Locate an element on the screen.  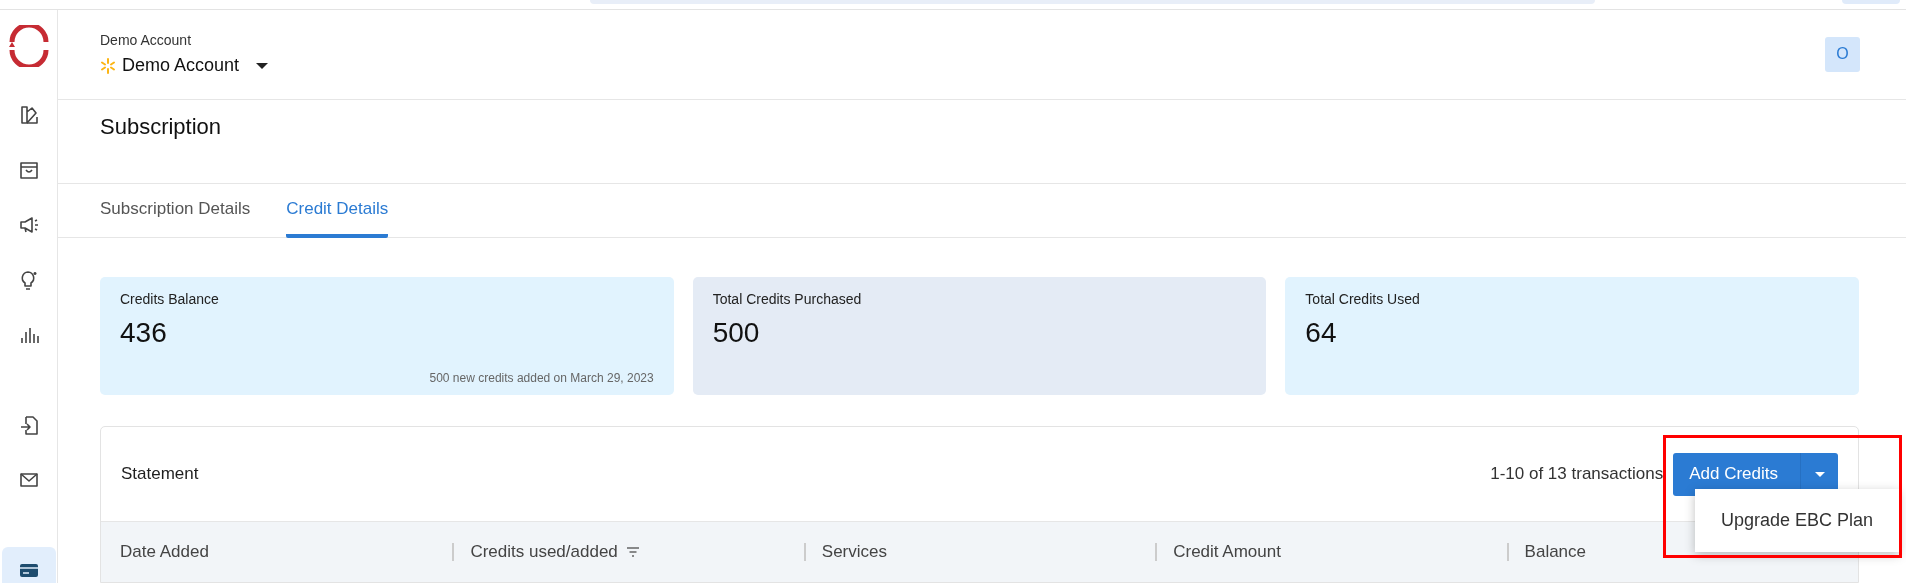
menu-item: Upgrade EBC Plan is located at coordinates (1797, 520).